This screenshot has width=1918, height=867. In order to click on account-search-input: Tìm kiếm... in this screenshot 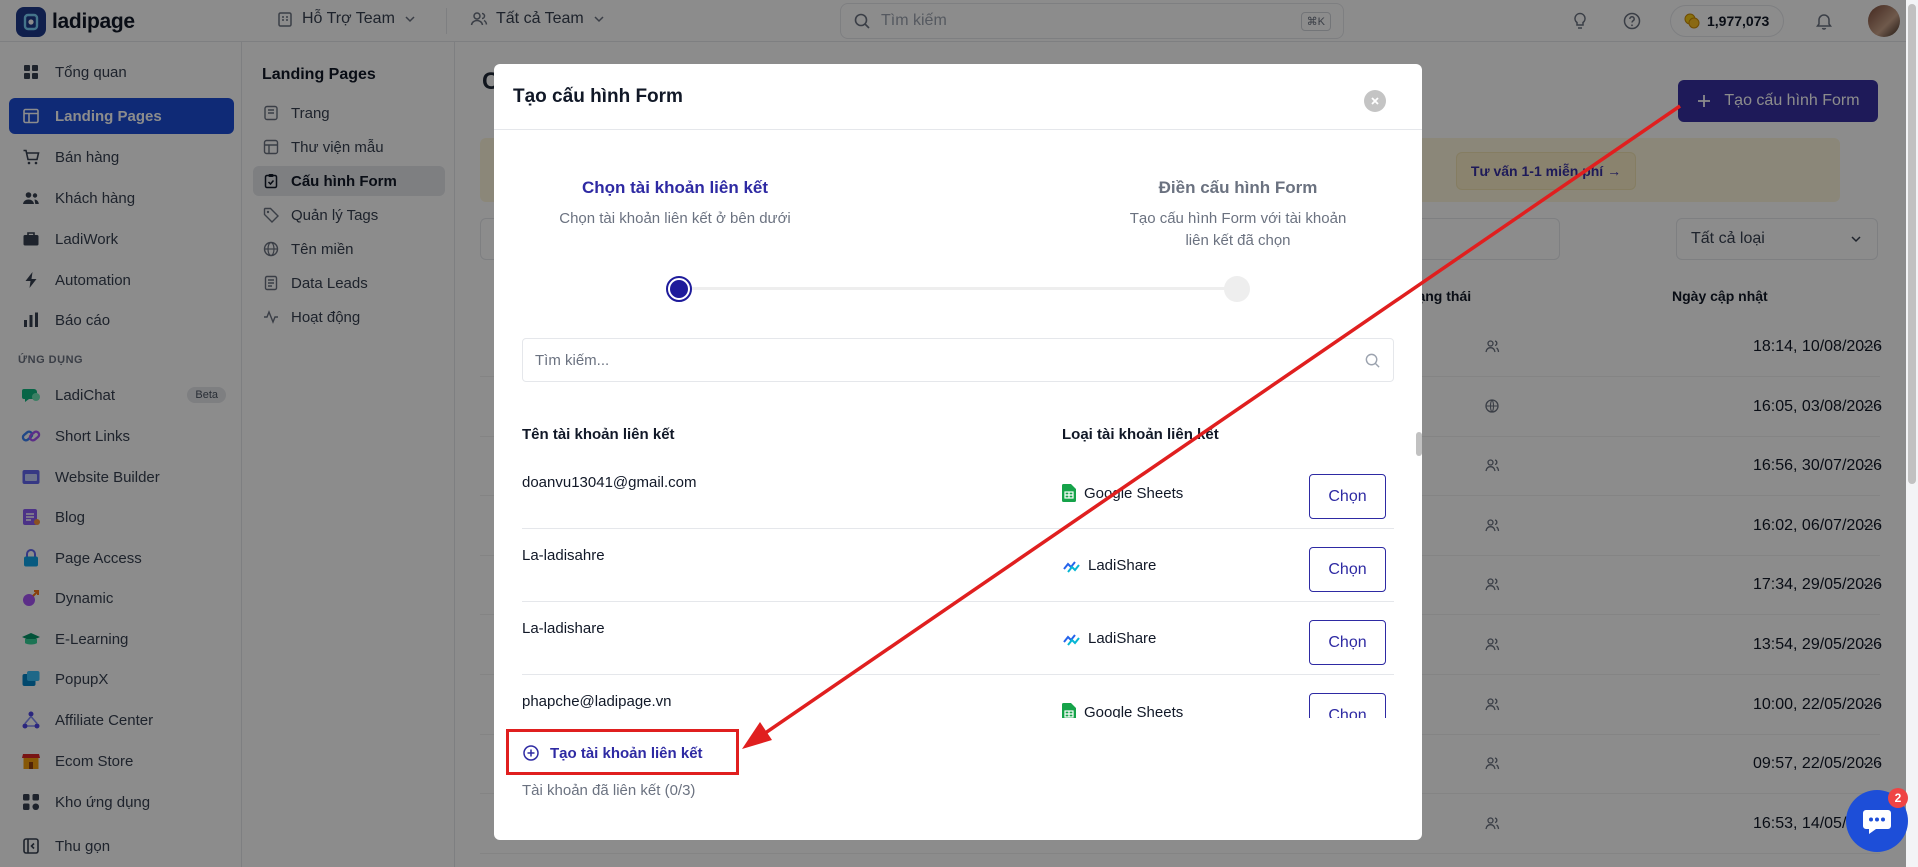, I will do `click(958, 360)`.